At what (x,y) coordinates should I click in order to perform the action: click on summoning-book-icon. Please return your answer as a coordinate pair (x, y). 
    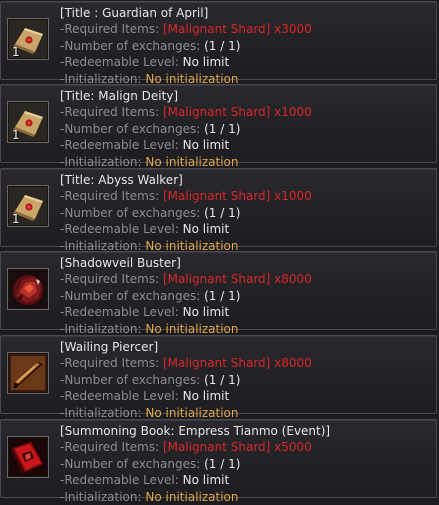
    Looking at the image, I should click on (28, 457).